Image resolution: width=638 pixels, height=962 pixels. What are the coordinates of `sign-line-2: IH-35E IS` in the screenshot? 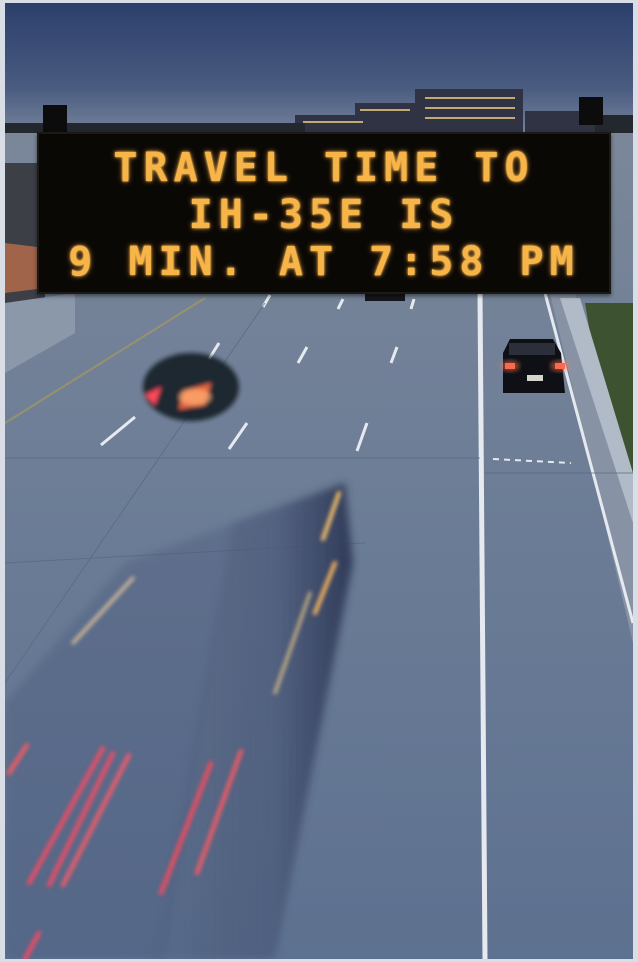 It's located at (324, 215).